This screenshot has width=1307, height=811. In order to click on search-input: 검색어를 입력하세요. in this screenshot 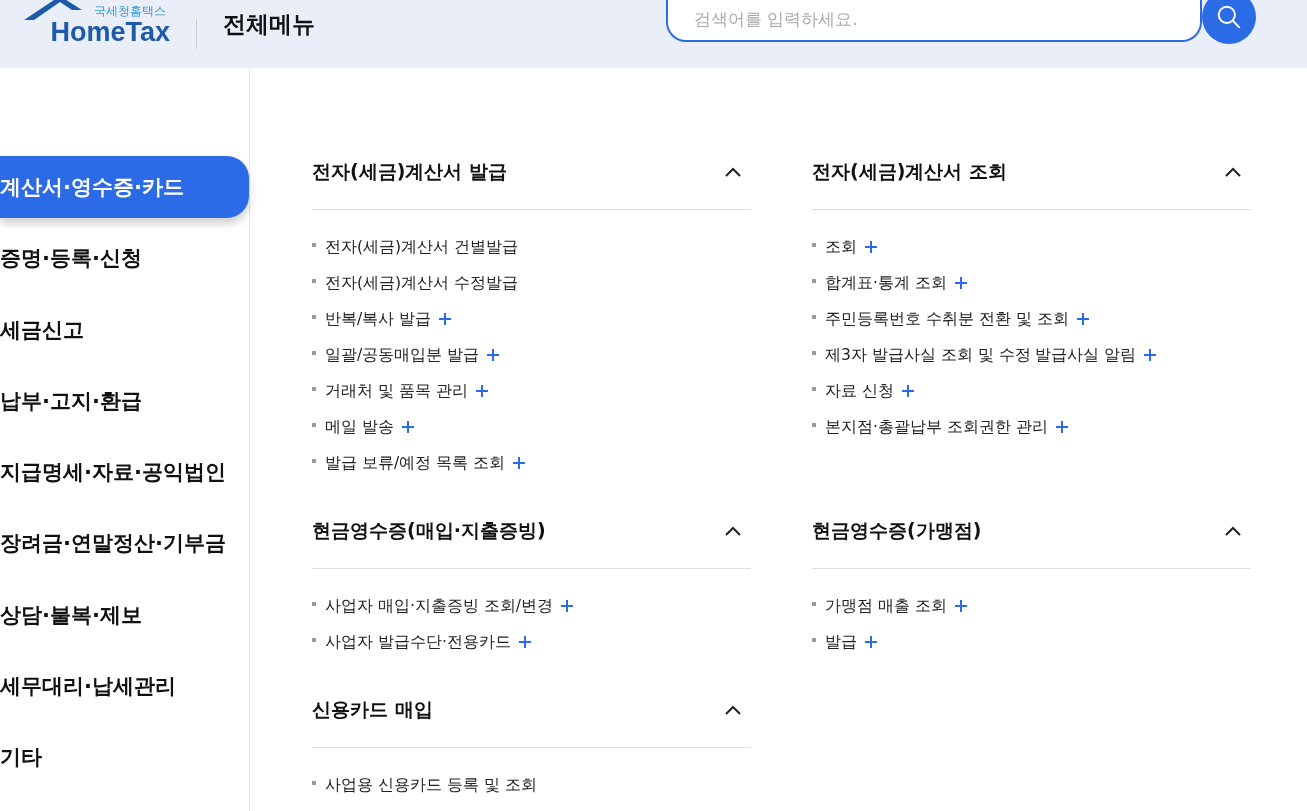, I will do `click(934, 19)`.